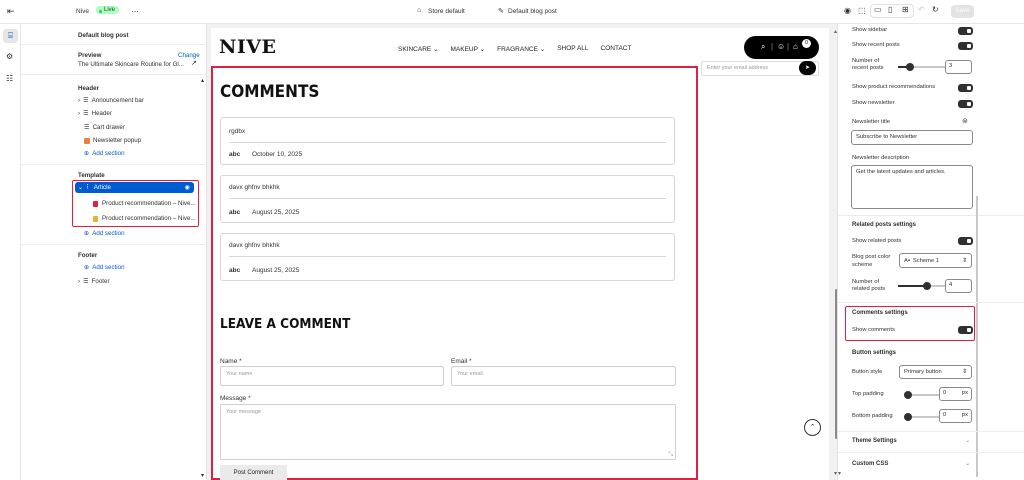 The width and height of the screenshot is (1024, 480). Describe the element at coordinates (935, 9) in the screenshot. I see `redo-icon: ↻` at that location.